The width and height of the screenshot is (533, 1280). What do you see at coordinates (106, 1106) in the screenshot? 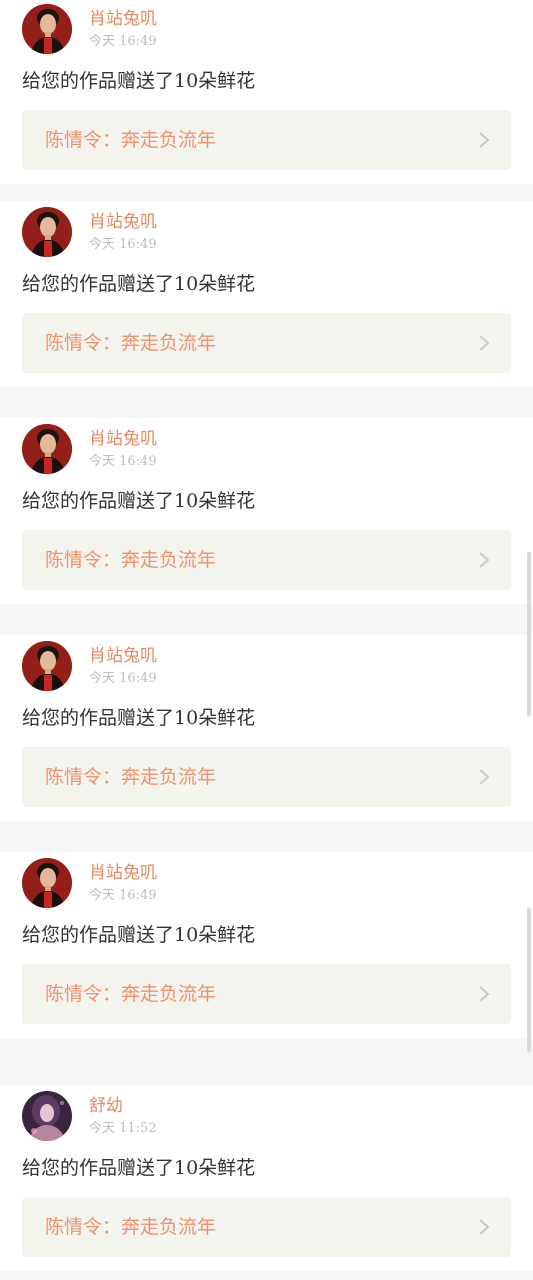
I see `username: 舒幼` at bounding box center [106, 1106].